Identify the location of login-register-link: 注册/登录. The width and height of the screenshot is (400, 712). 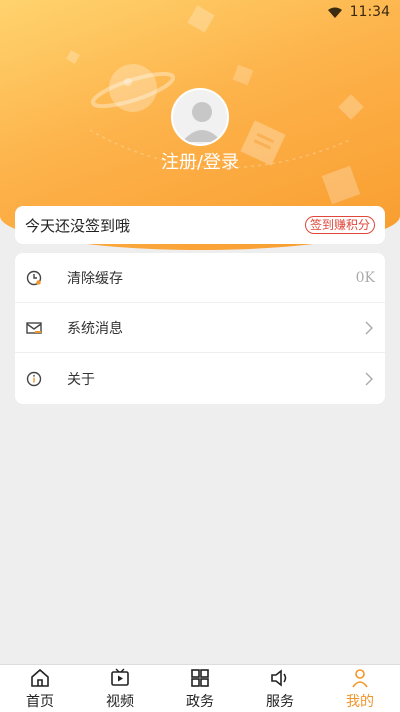
(200, 161).